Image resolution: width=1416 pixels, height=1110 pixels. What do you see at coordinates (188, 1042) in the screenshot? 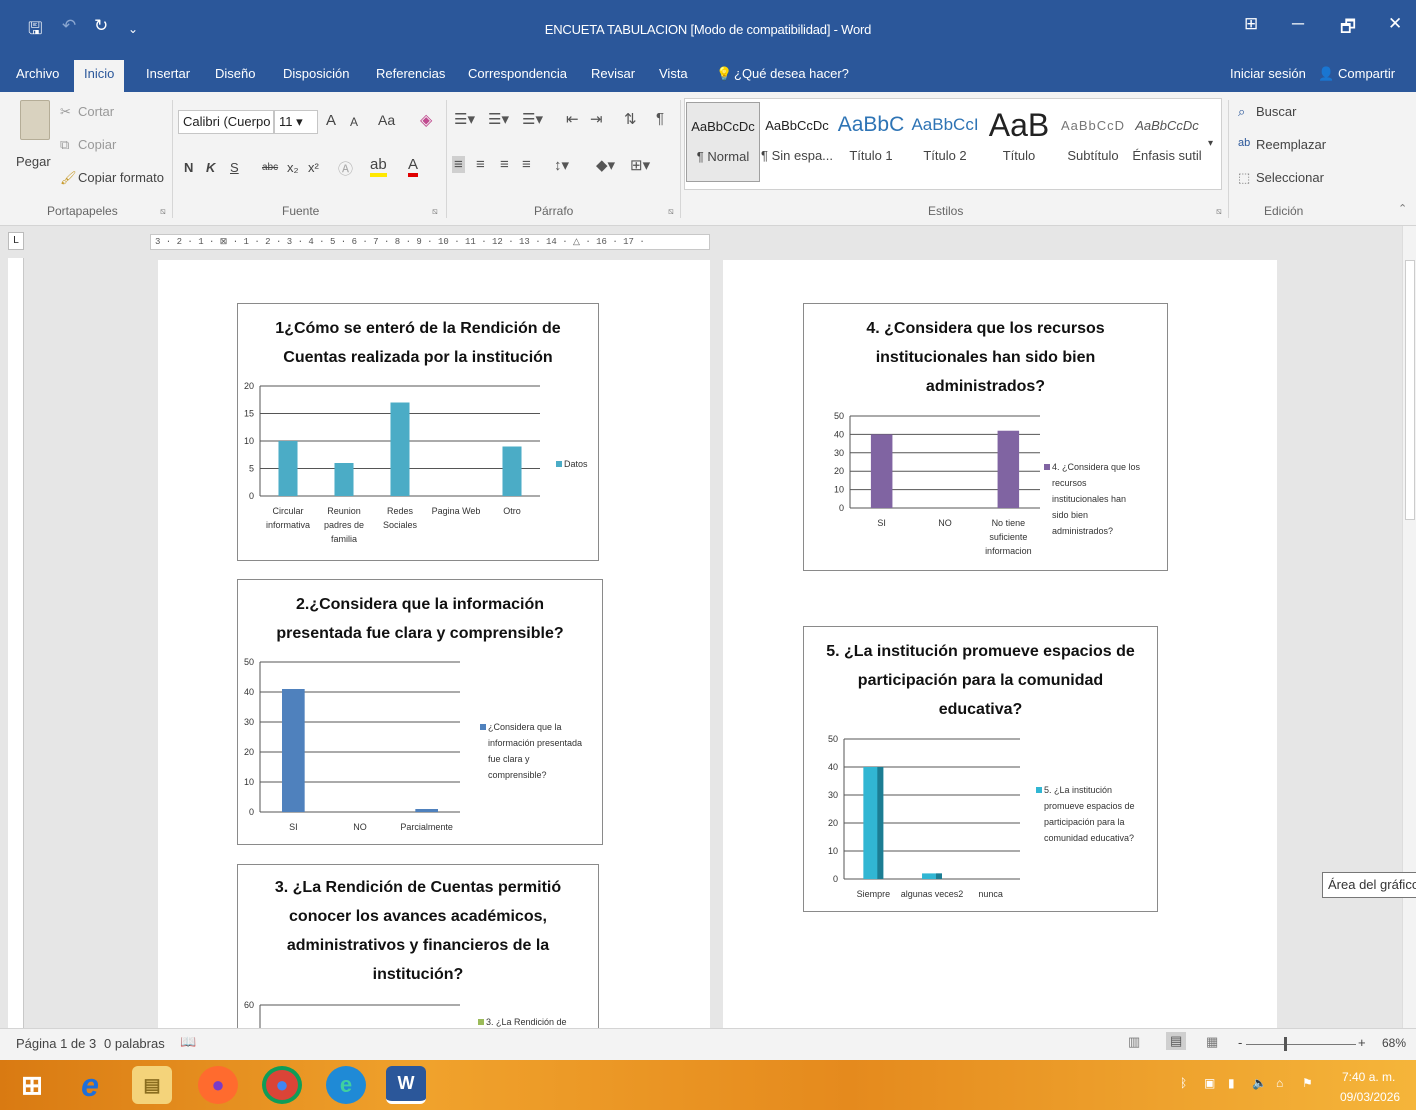
I see `proofing-icon: 📖` at bounding box center [188, 1042].